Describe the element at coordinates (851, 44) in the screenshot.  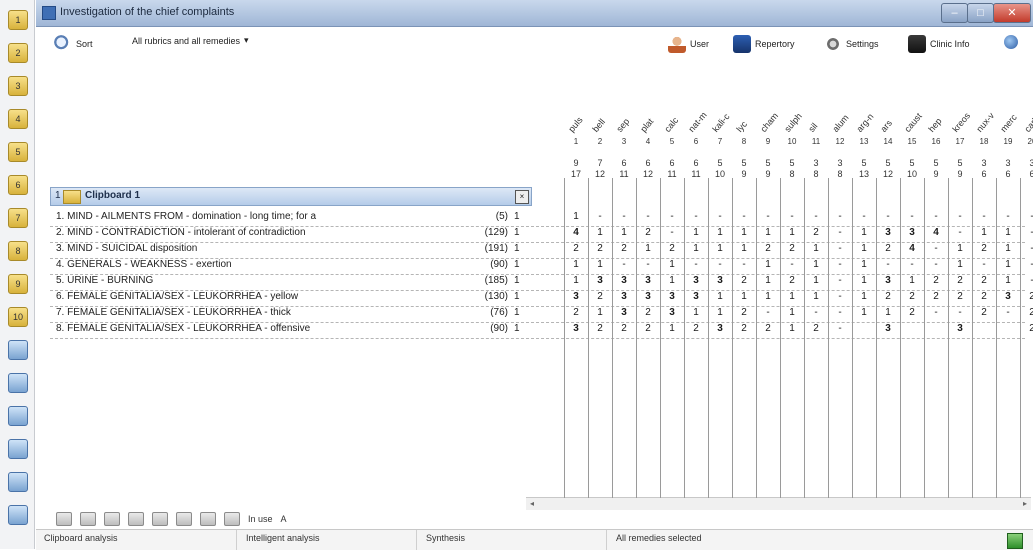
I see `settings-button: Settings` at that location.